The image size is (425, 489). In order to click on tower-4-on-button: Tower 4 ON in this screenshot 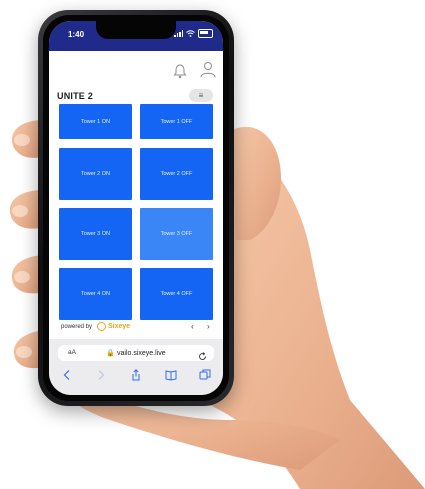, I will do `click(95, 294)`.